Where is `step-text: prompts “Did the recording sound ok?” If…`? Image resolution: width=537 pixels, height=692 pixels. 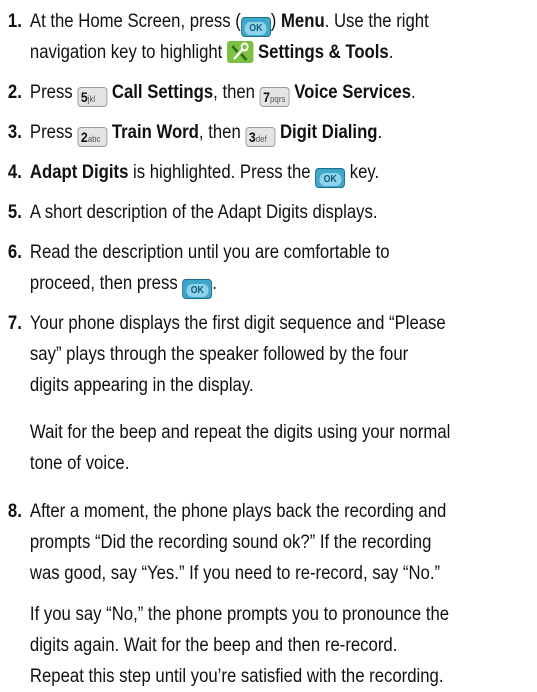
step-text: prompts “Did the recording sound ok?” If… is located at coordinates (230, 542).